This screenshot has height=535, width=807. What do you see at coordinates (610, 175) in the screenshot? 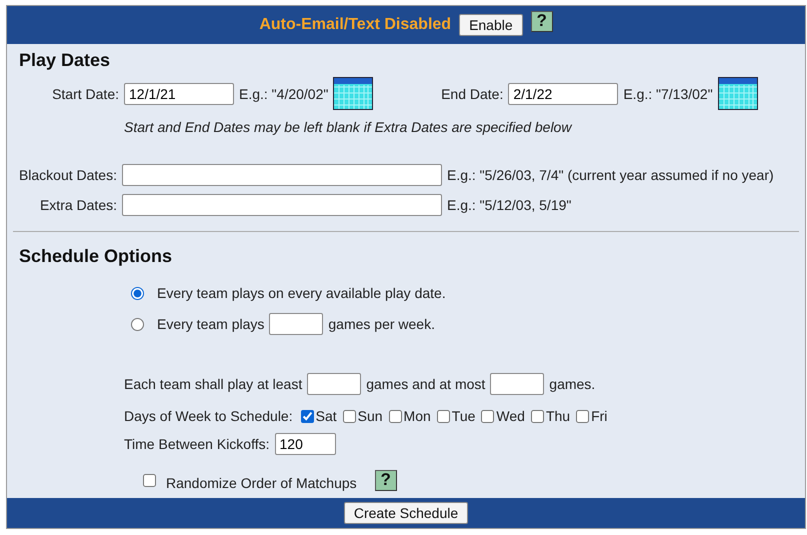
I see `example-text: E.g.: "5/26/03, 7/4" (current year assumed if no year)` at bounding box center [610, 175].